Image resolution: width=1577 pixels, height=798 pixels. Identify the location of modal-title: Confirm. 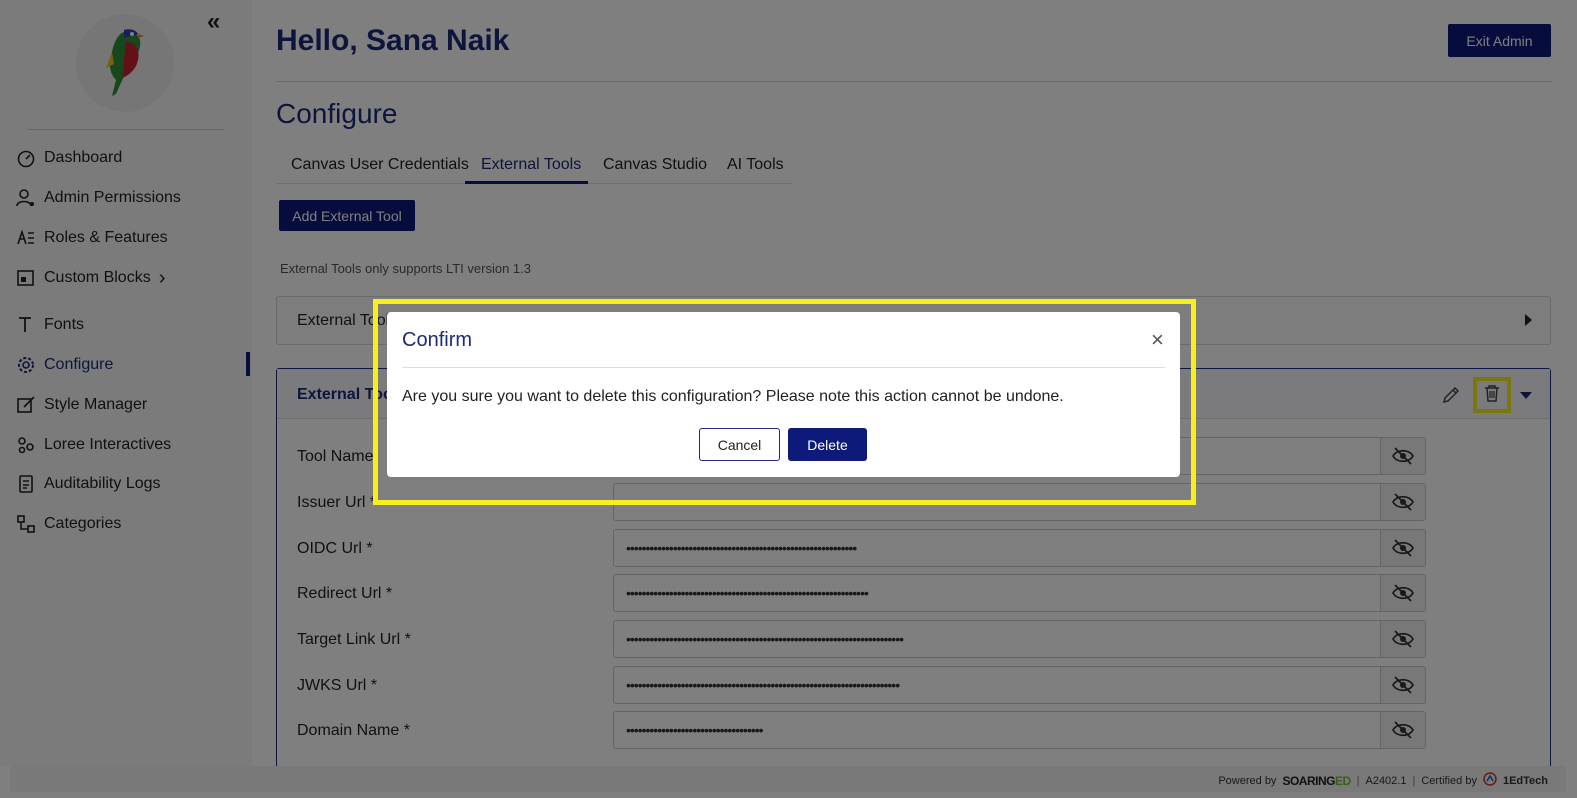
(437, 340).